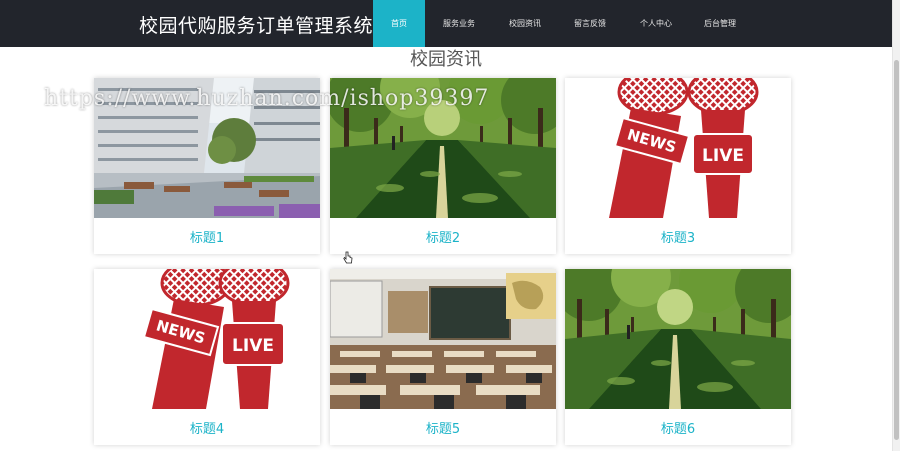 The height and width of the screenshot is (451, 900). I want to click on news-card-6: 标题6, so click(678, 357).